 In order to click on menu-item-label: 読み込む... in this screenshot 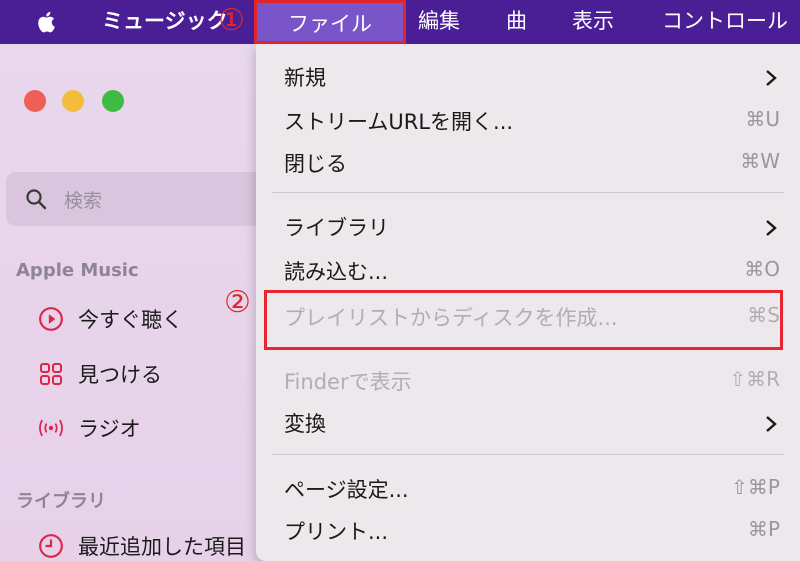, I will do `click(336, 272)`.